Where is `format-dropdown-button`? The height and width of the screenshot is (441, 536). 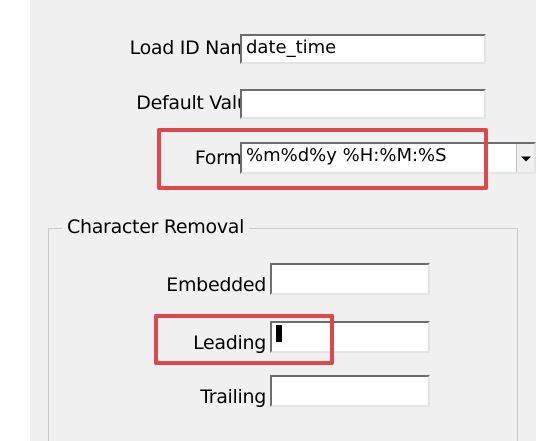
format-dropdown-button is located at coordinates (525, 158).